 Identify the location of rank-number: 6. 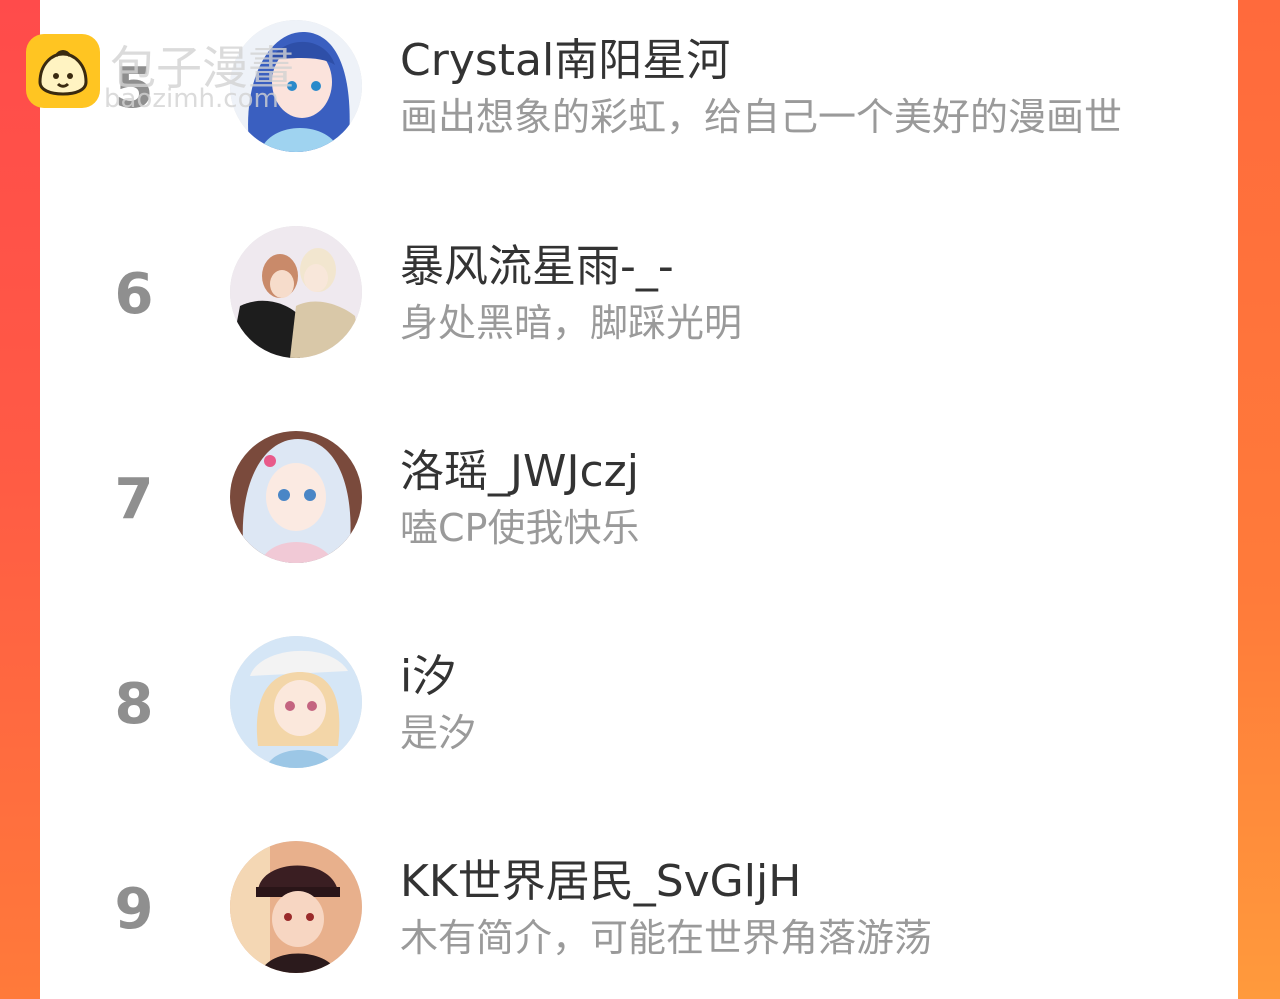
(134, 294).